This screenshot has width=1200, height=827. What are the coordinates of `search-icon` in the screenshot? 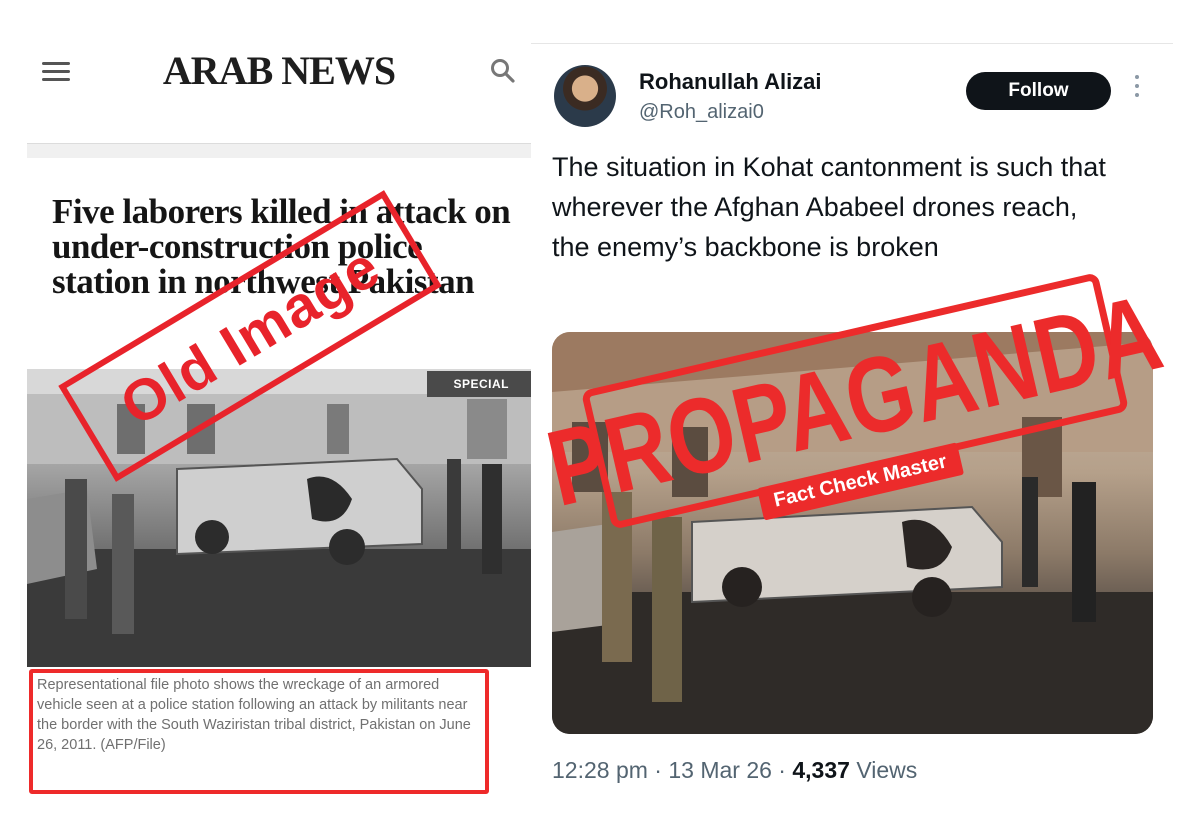 It's located at (503, 71).